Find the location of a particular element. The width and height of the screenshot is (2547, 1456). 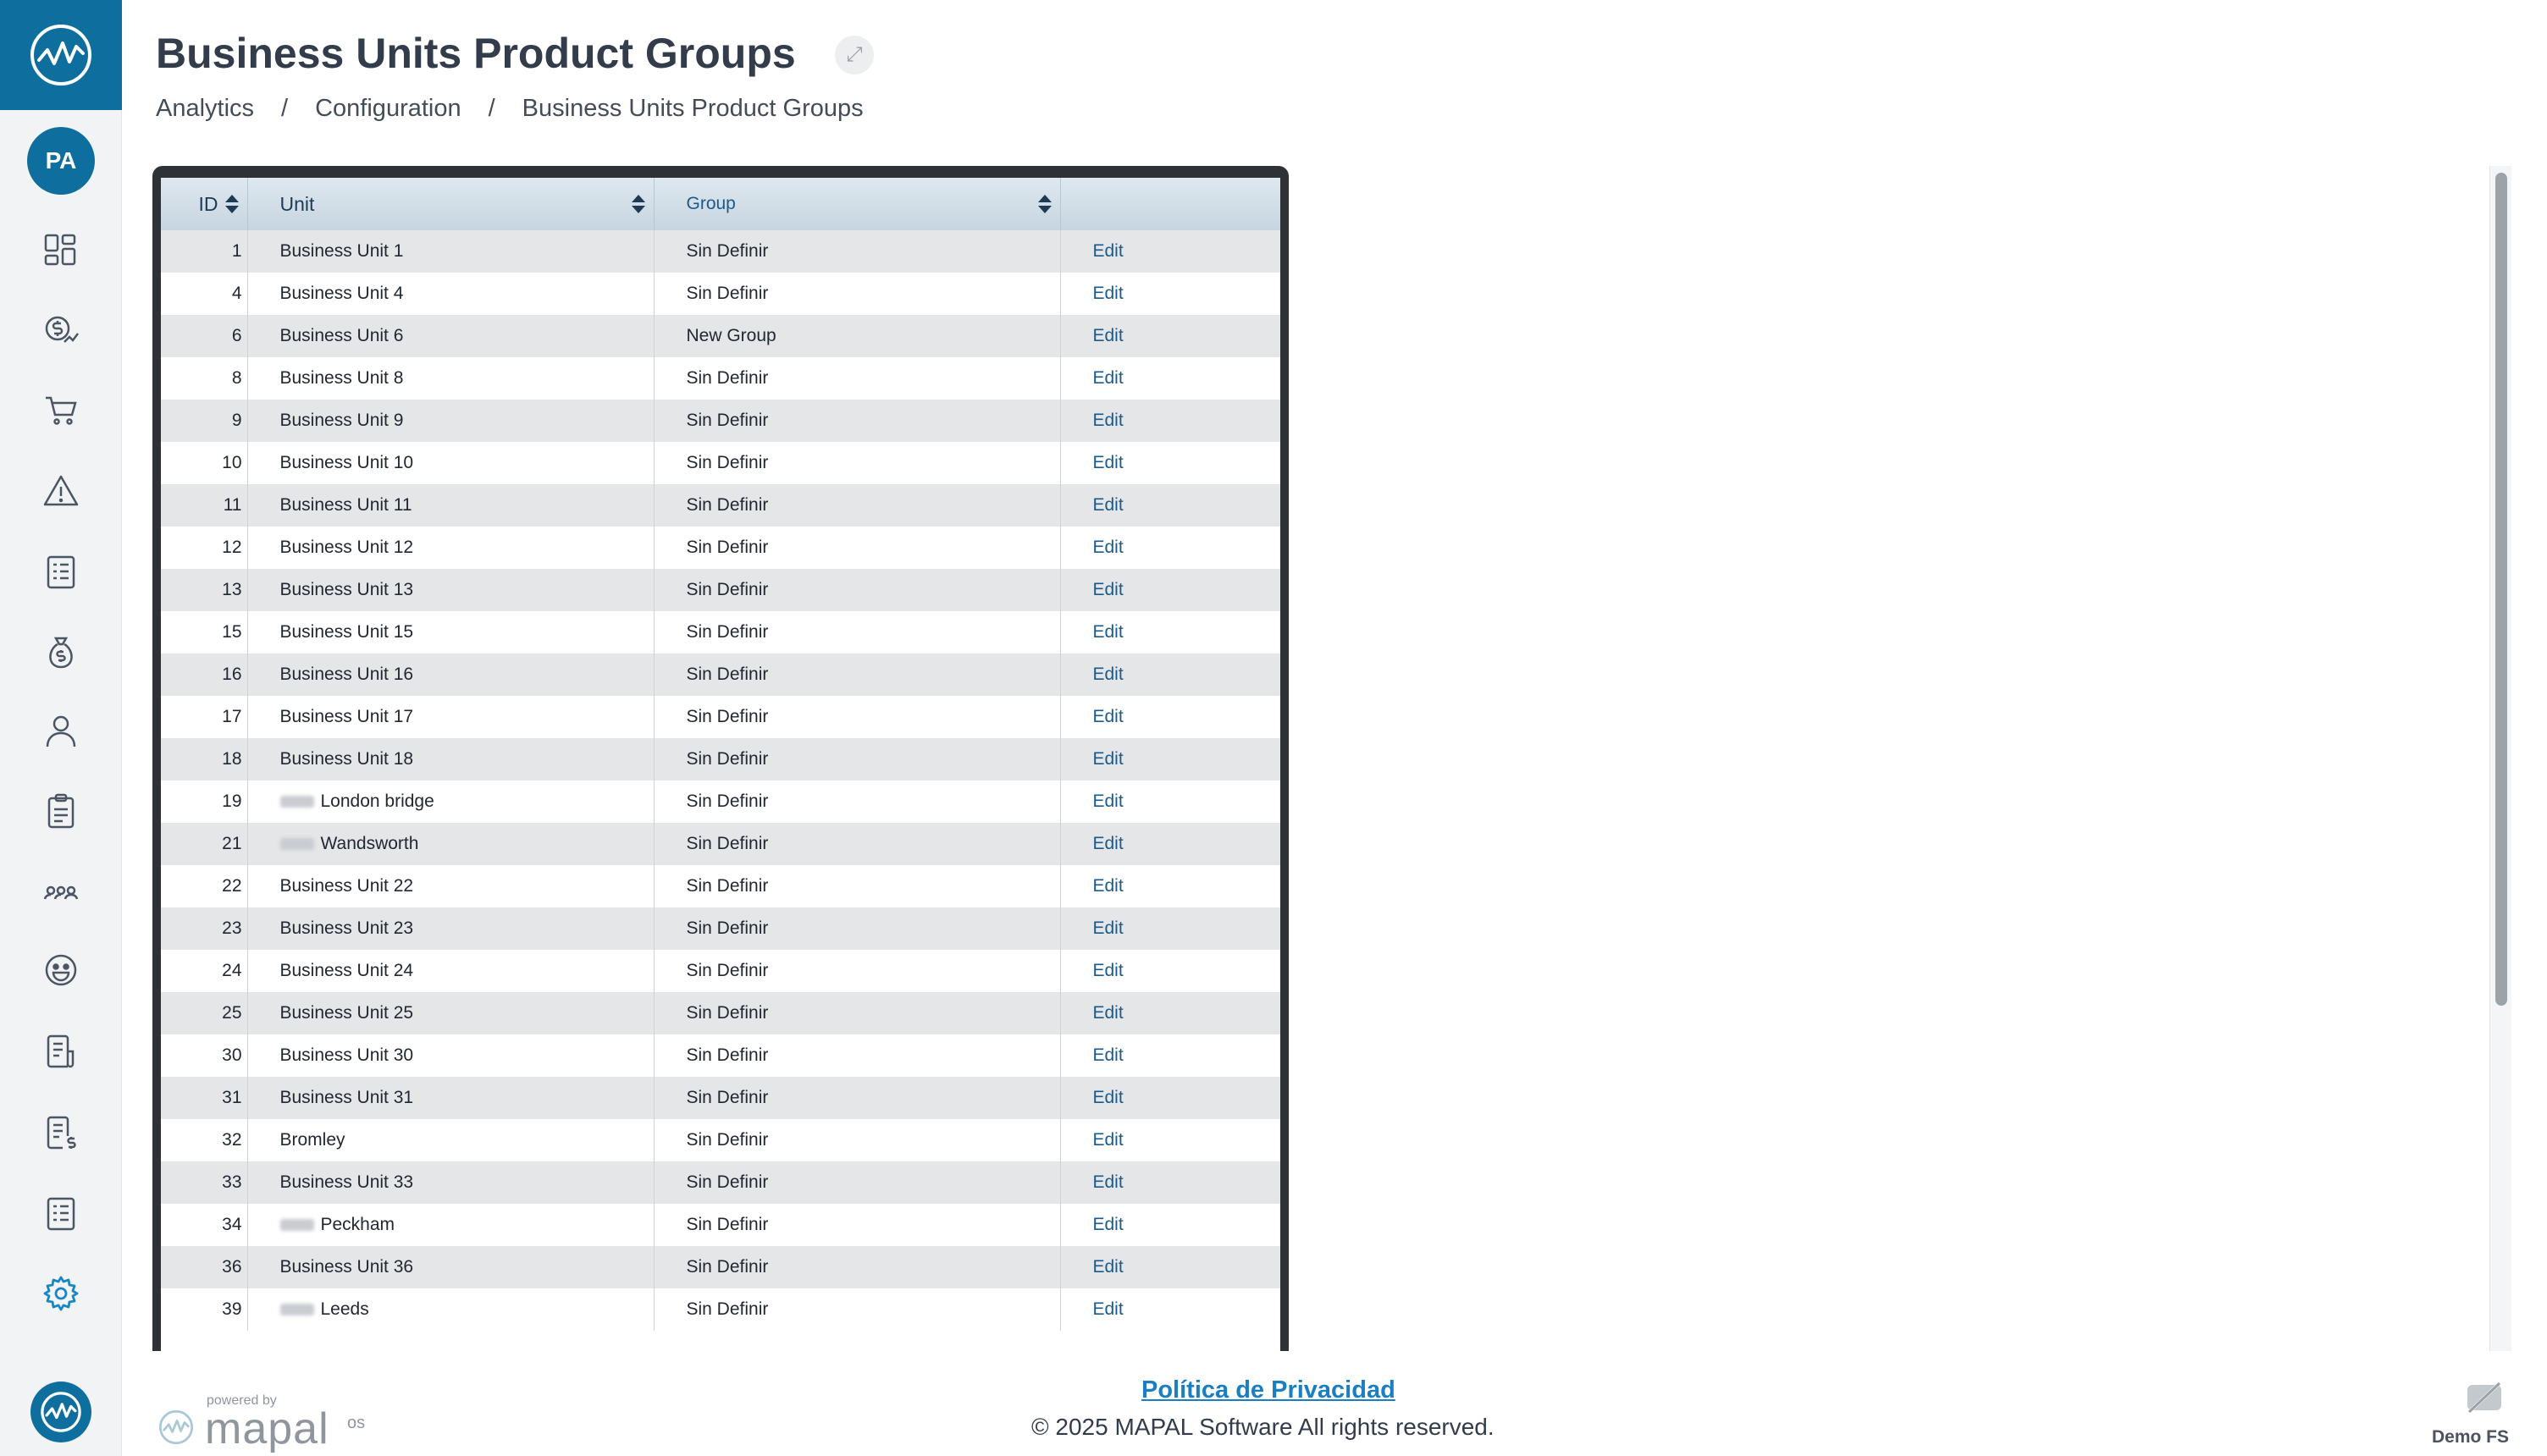

table-header-row: ID Unit Group is located at coordinates (720, 204).